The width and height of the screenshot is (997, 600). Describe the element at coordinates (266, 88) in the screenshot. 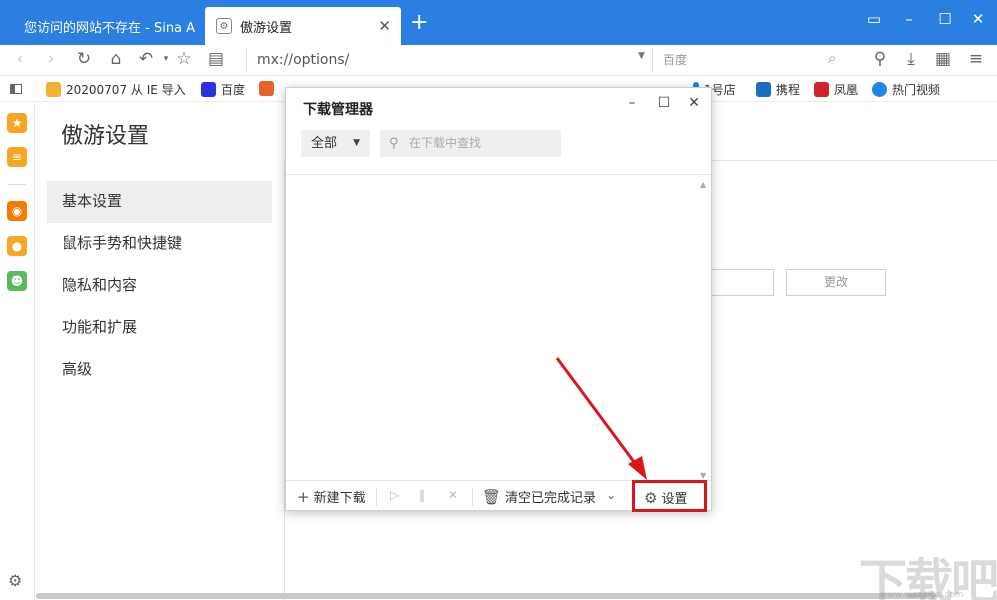

I see `taobao-icon` at that location.